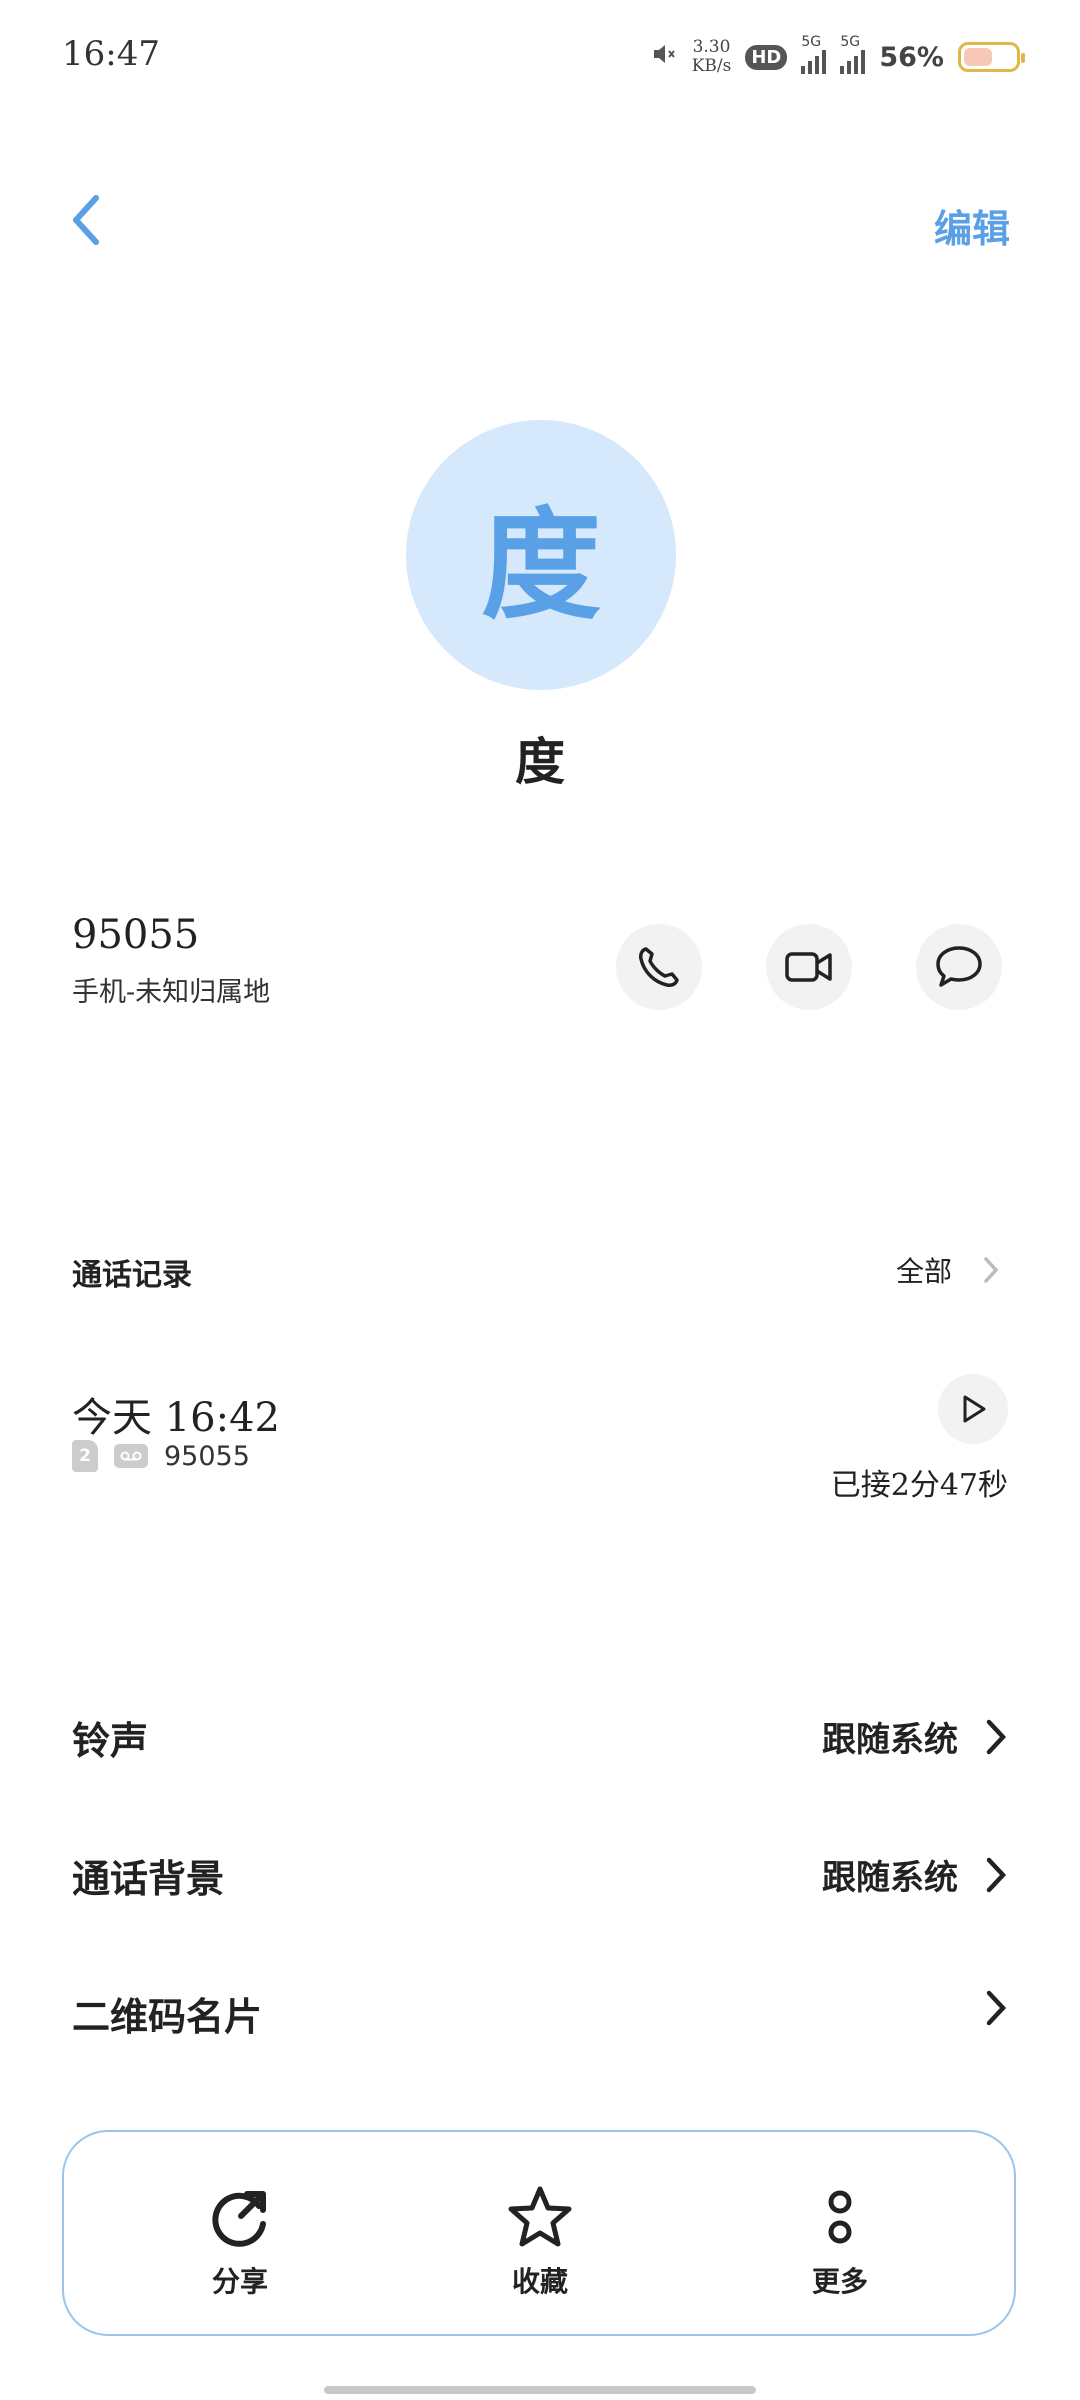 The width and height of the screenshot is (1080, 2400). What do you see at coordinates (111, 54) in the screenshot?
I see `status-time: 16:47` at bounding box center [111, 54].